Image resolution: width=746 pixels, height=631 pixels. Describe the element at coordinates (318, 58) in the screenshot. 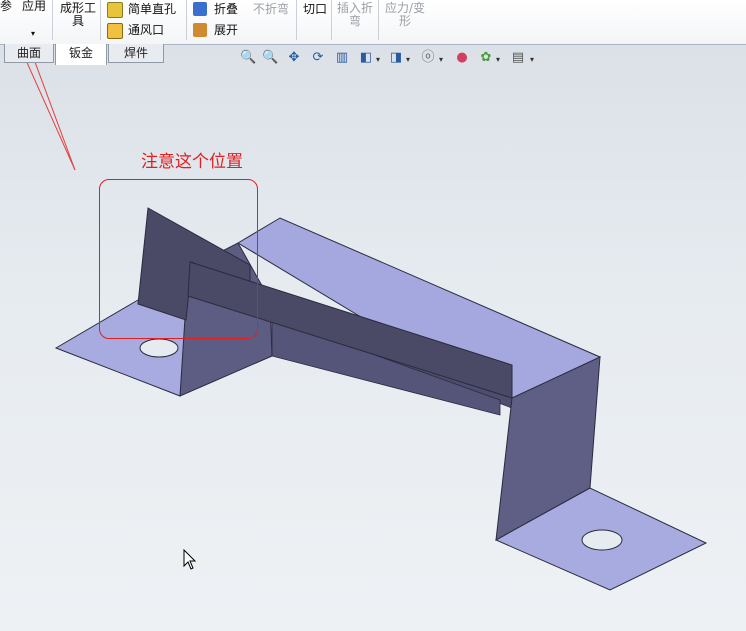

I see `rotate-icon: ⟳` at that location.